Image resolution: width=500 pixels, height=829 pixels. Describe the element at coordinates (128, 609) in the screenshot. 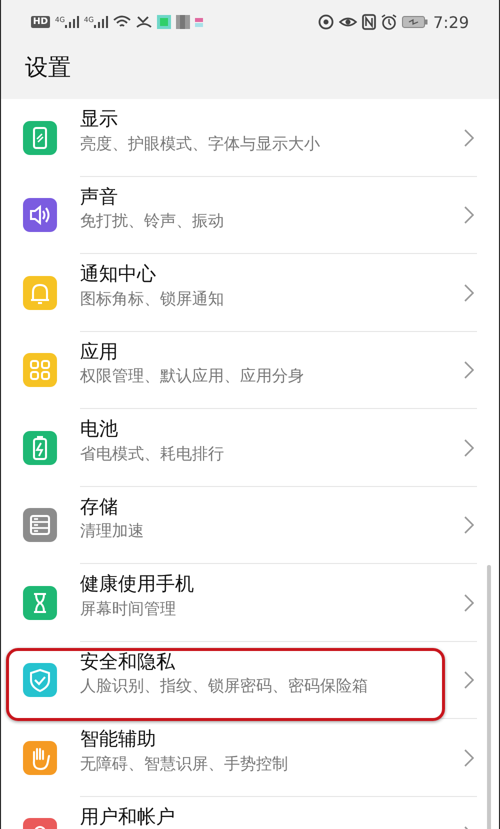

I see `item-subtitle: 屏幕时间管理` at that location.